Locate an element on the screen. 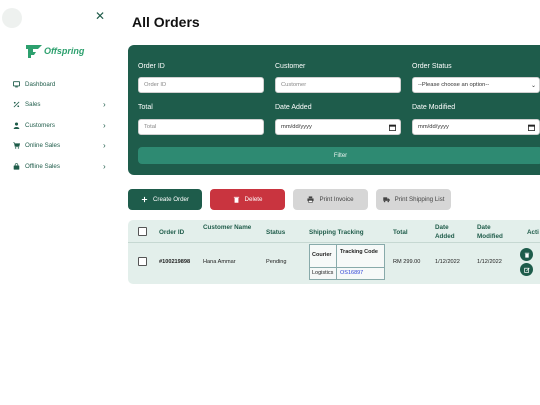  date-modified-label: Date Modified is located at coordinates (434, 107).